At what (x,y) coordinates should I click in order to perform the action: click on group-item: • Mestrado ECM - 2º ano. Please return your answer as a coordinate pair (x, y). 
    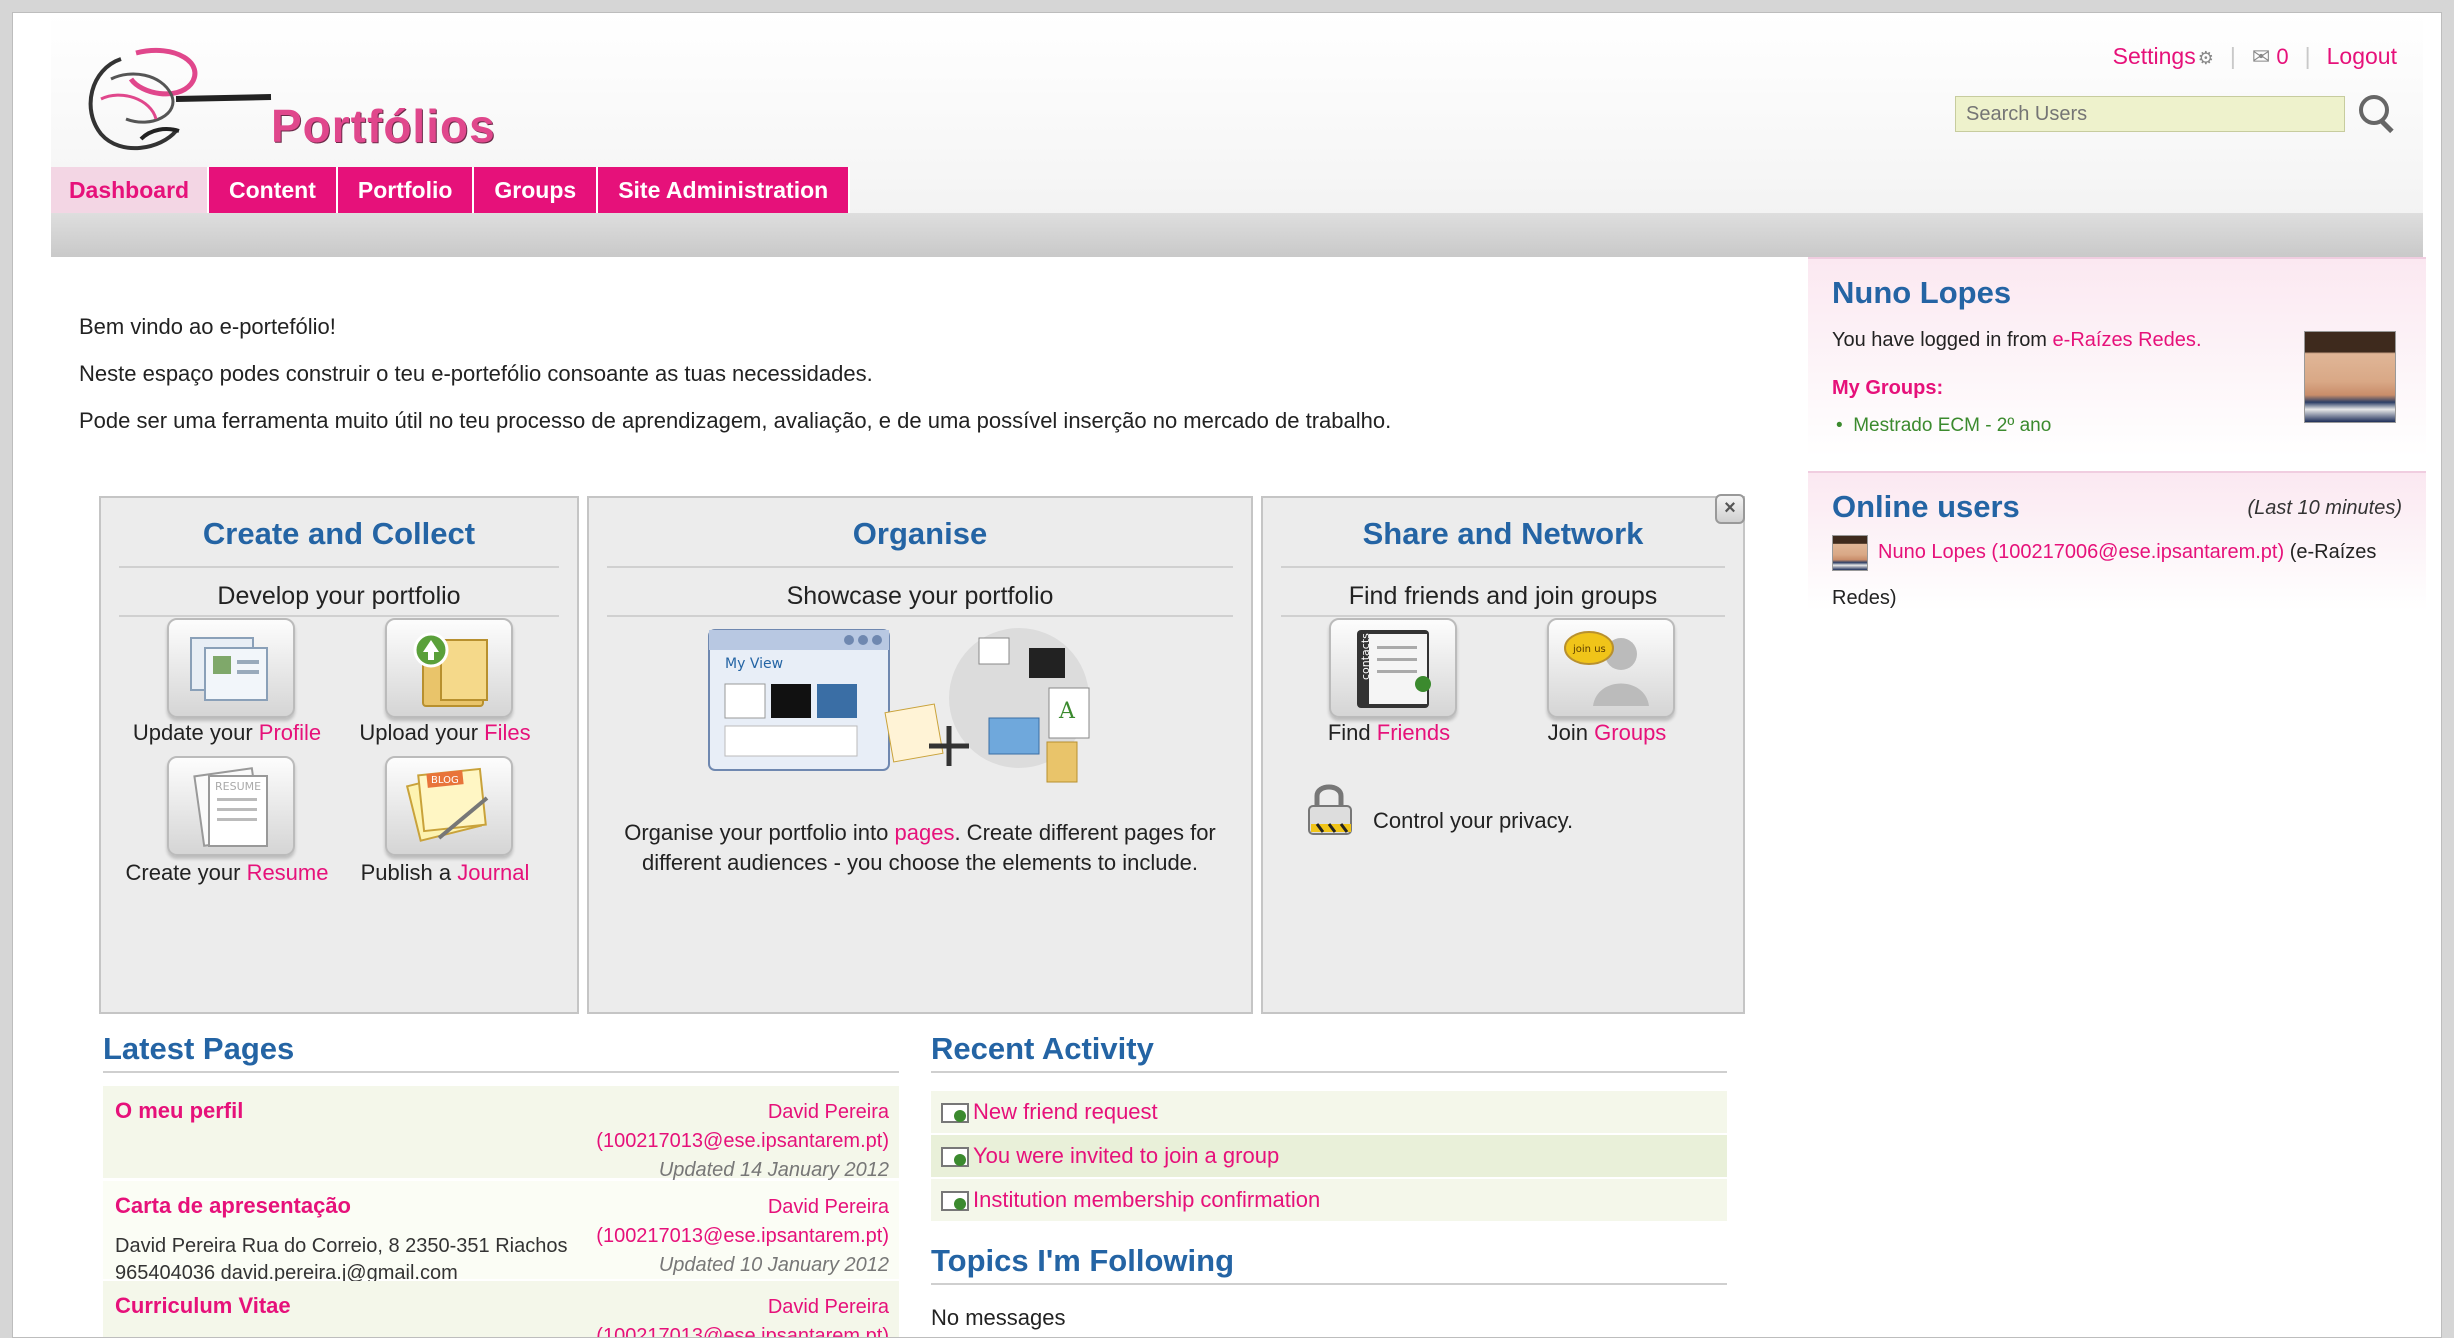
    Looking at the image, I should click on (1943, 426).